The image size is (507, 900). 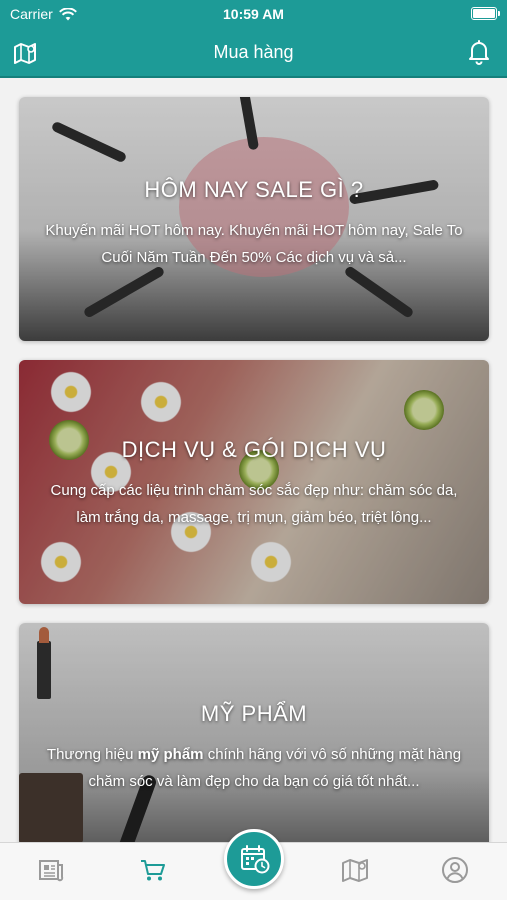 I want to click on news-icon, so click(x=51, y=870).